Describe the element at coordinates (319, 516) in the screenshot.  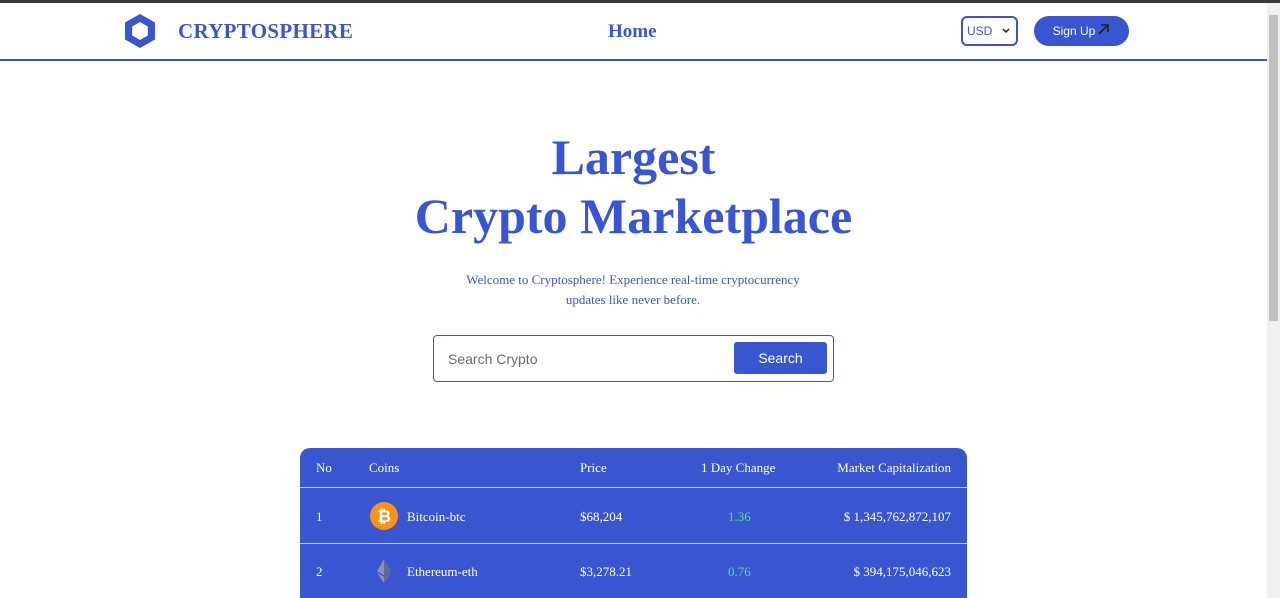
I see `row-number: 1` at that location.